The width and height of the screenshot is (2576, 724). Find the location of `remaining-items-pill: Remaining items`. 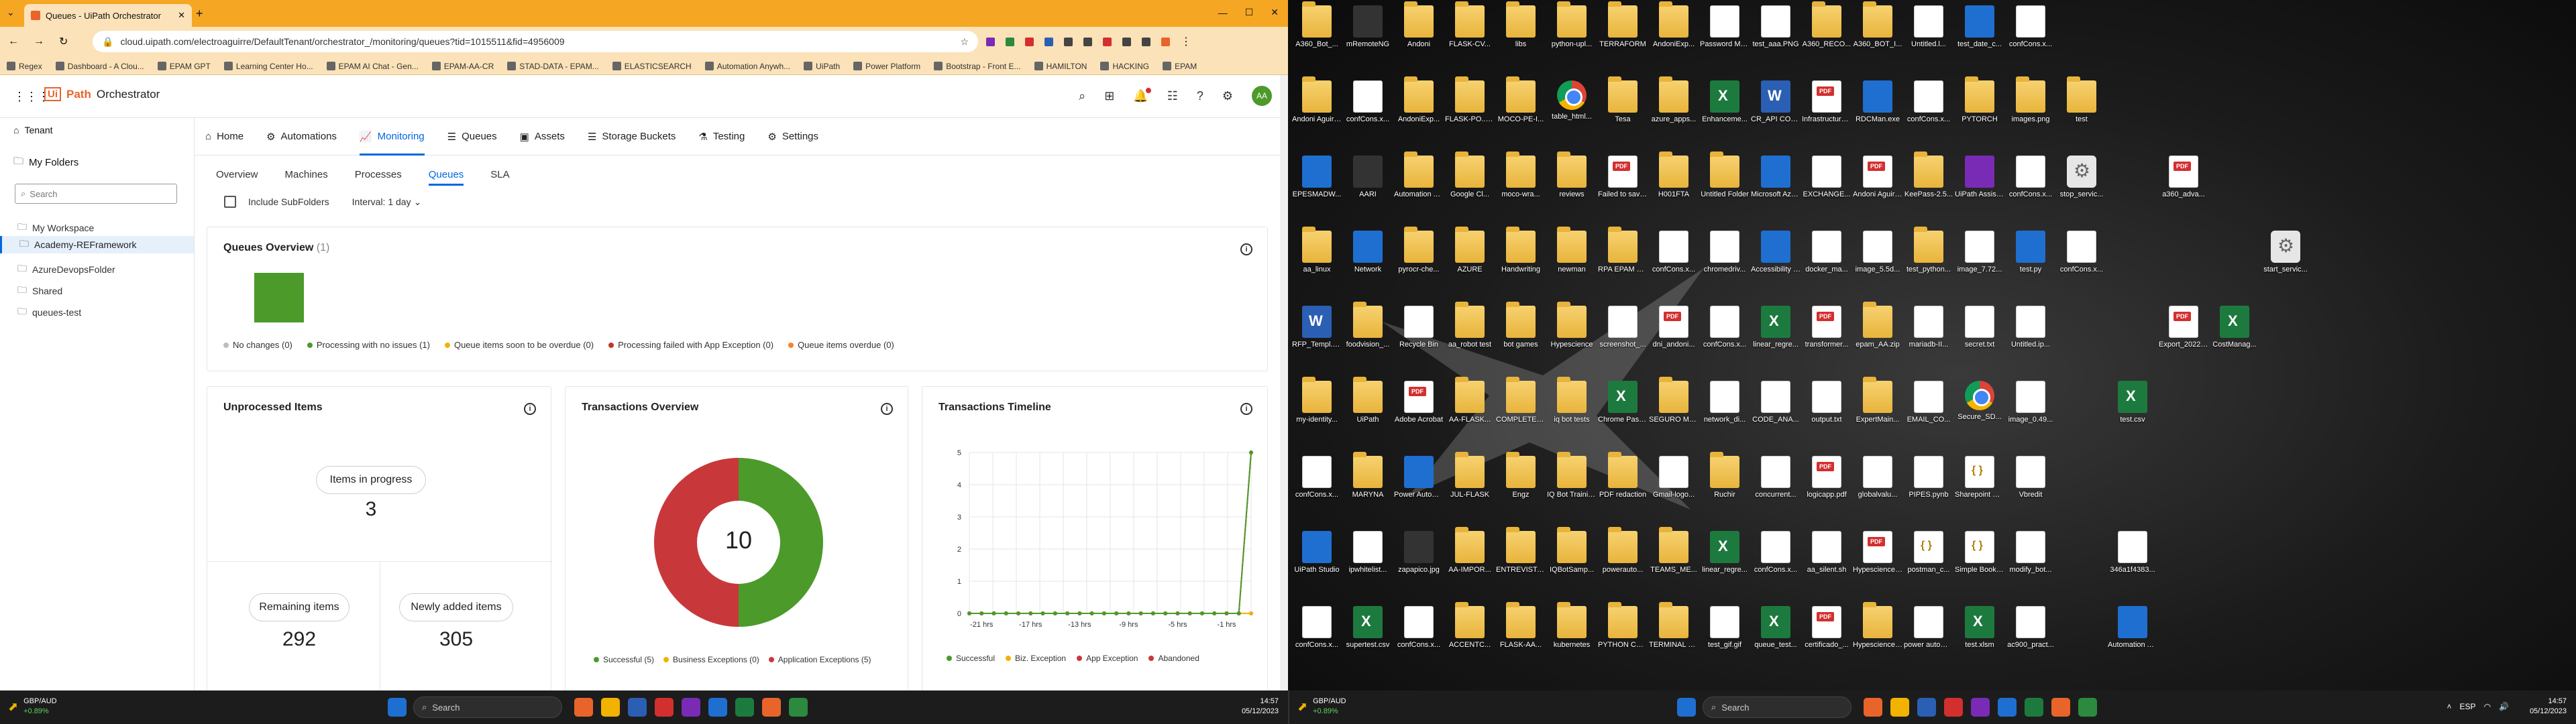

remaining-items-pill: Remaining items is located at coordinates (299, 607).